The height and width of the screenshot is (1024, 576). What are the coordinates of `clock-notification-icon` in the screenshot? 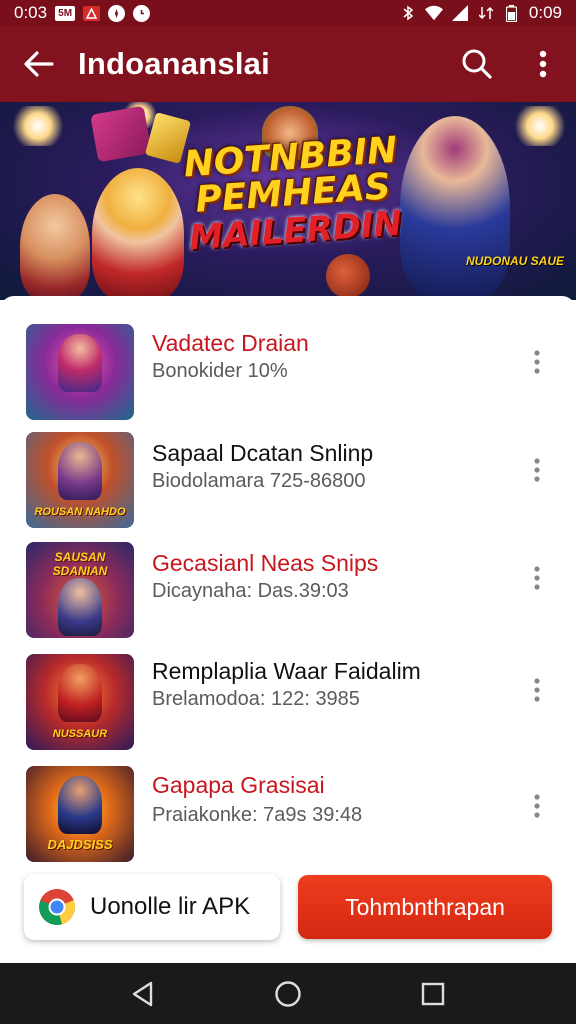 It's located at (142, 13).